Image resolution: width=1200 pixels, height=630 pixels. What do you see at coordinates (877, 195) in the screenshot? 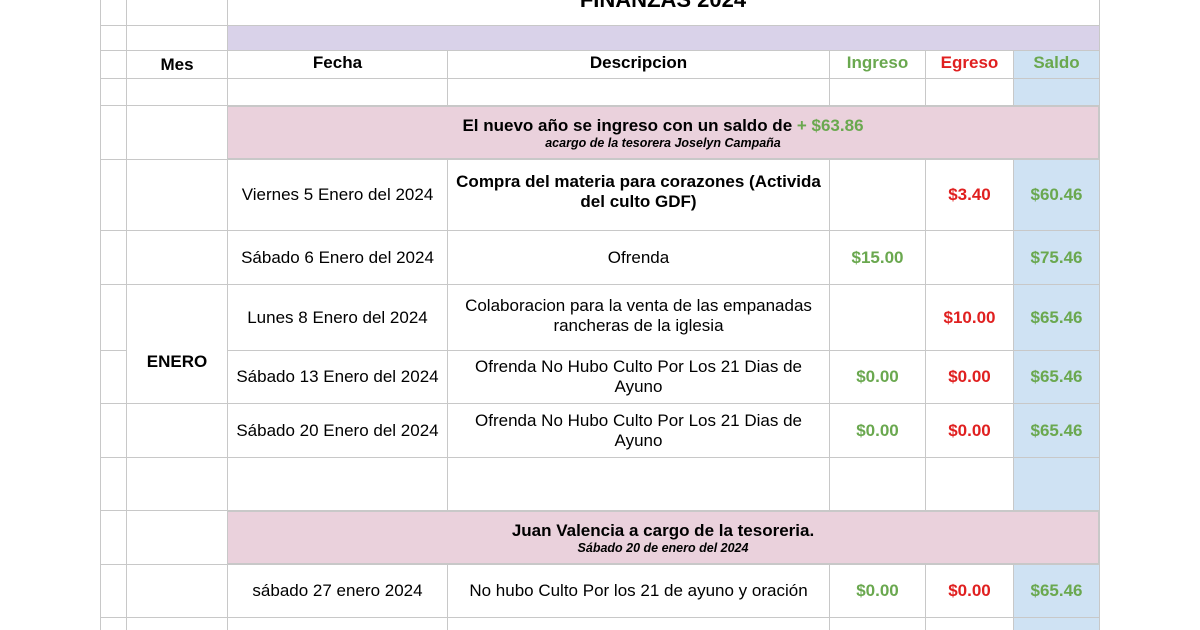
I see `row1-ingreso` at bounding box center [877, 195].